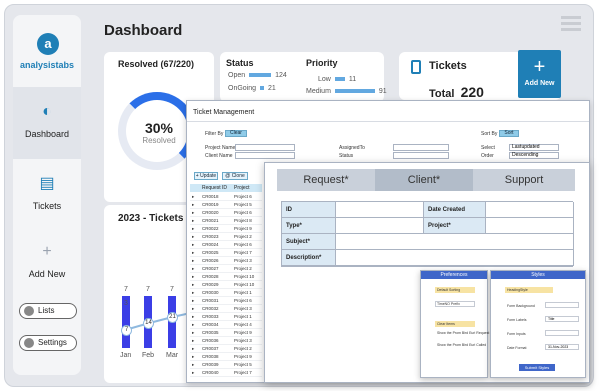 This screenshot has width=600, height=391. What do you see at coordinates (489, 134) in the screenshot?
I see `sort-by-label: Sort By` at bounding box center [489, 134].